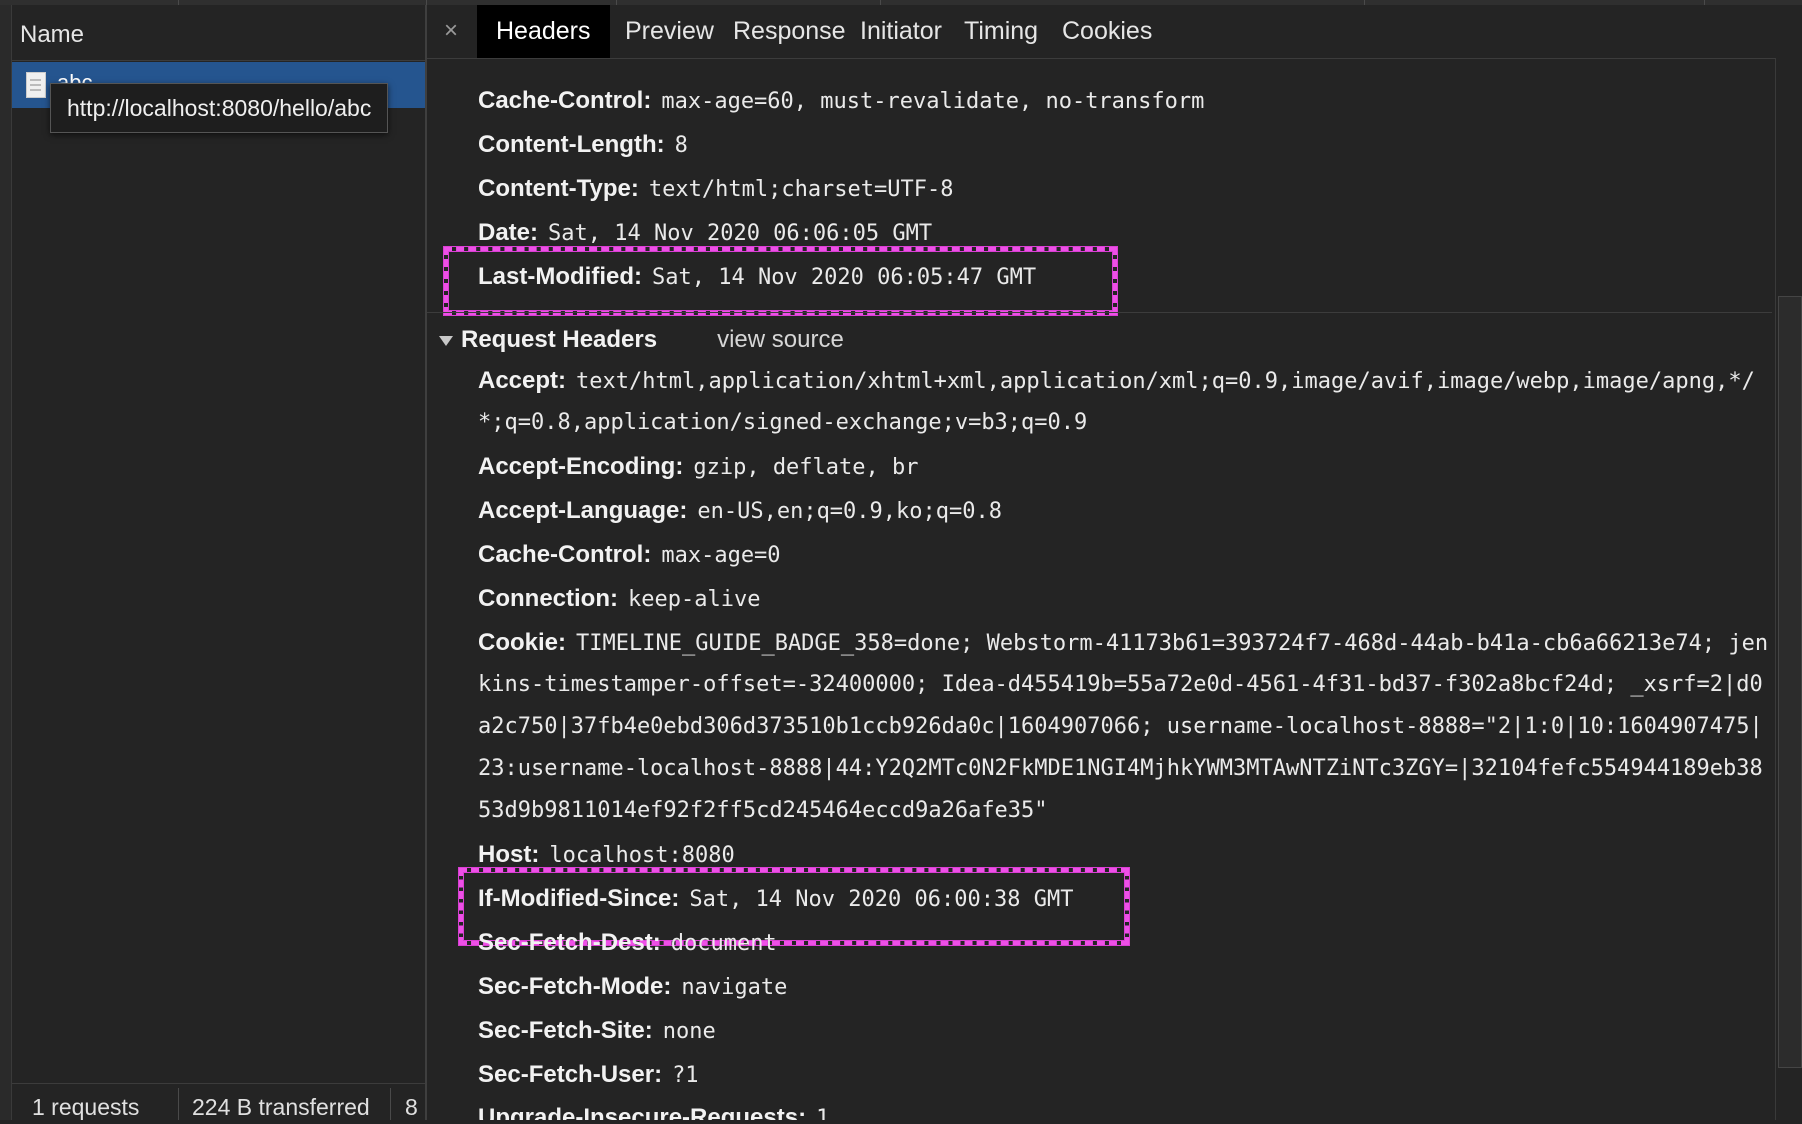  I want to click on name-column-label: Name, so click(52, 34).